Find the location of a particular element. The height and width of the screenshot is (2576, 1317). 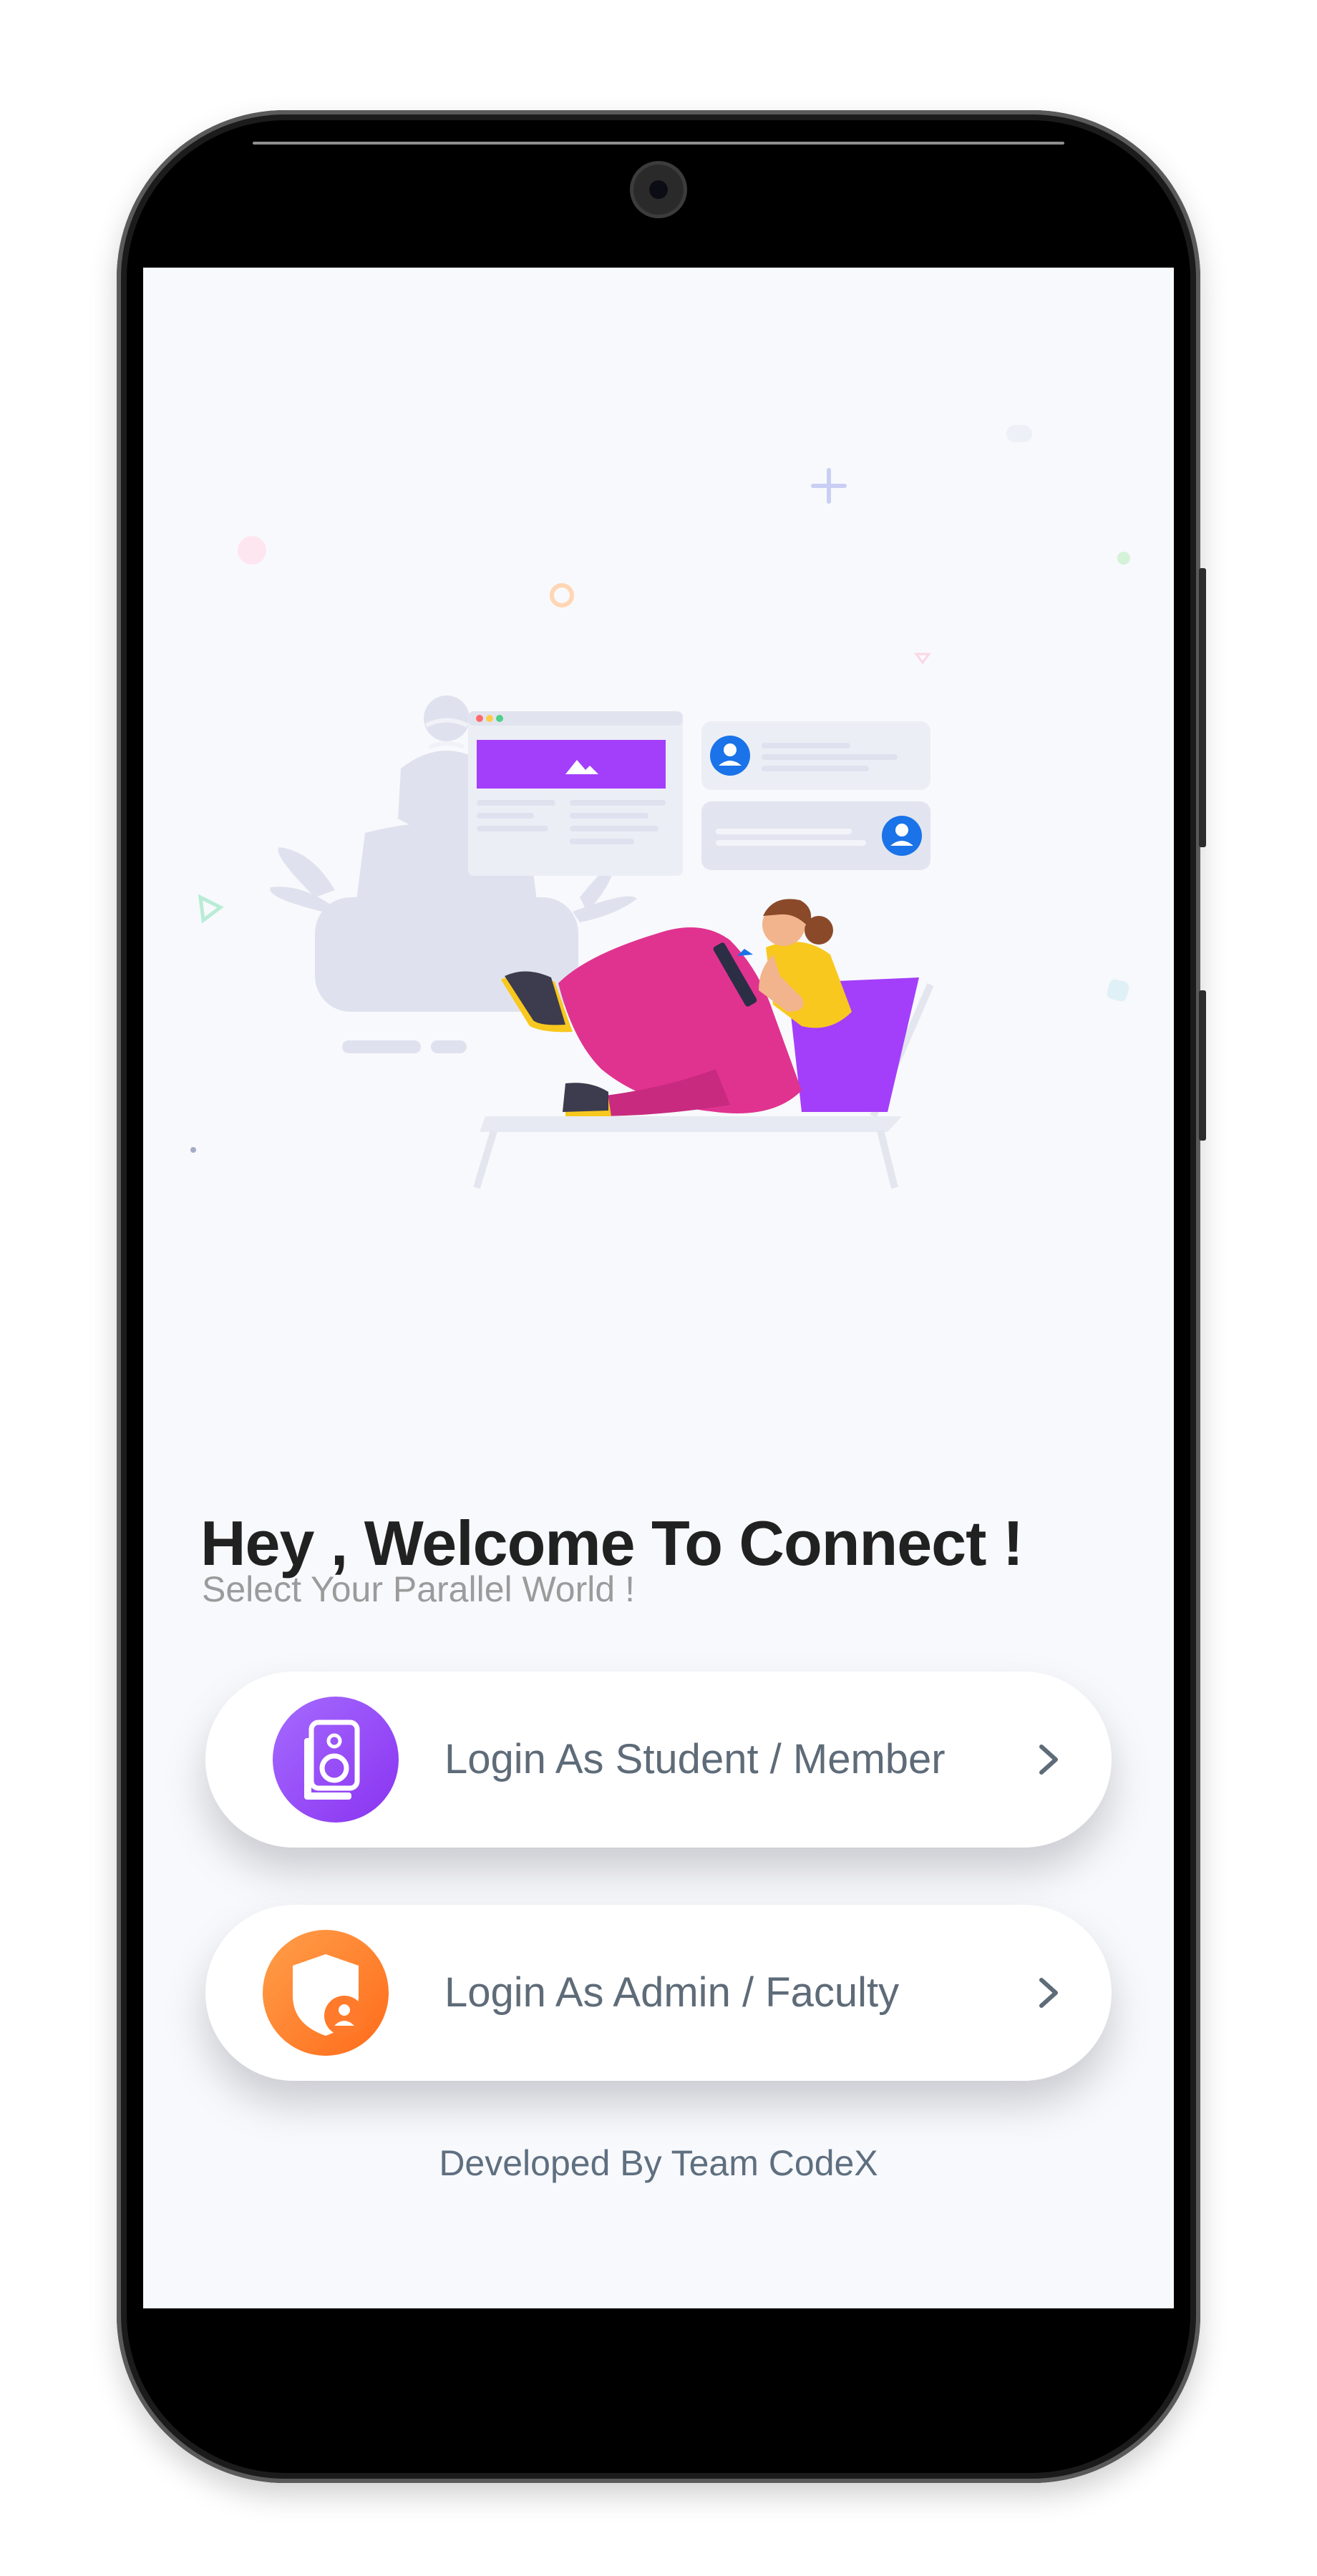

student-badge-icon is located at coordinates (336, 1760).